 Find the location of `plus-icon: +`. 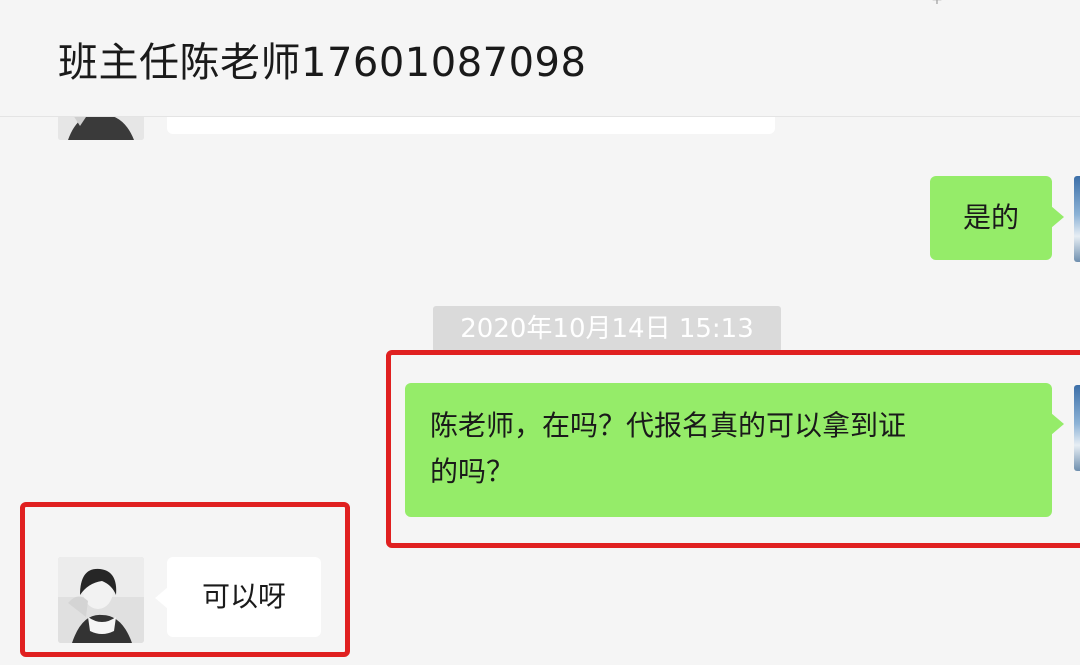

plus-icon: + is located at coordinates (937, 3).